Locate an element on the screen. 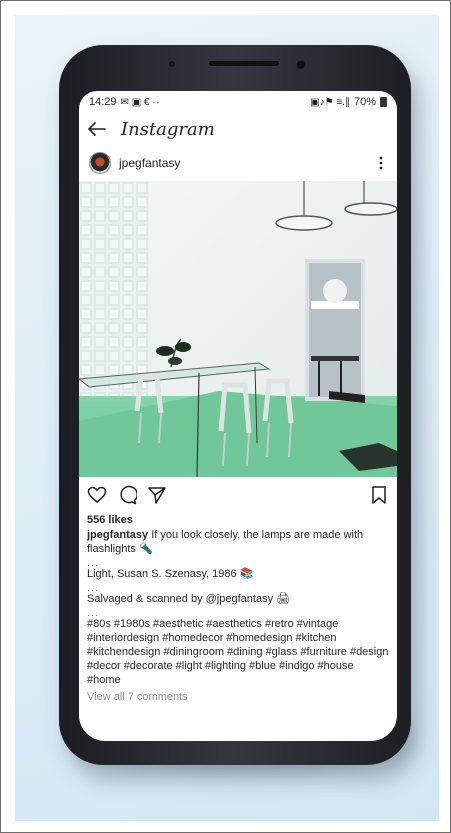  comment-icon is located at coordinates (127, 495).